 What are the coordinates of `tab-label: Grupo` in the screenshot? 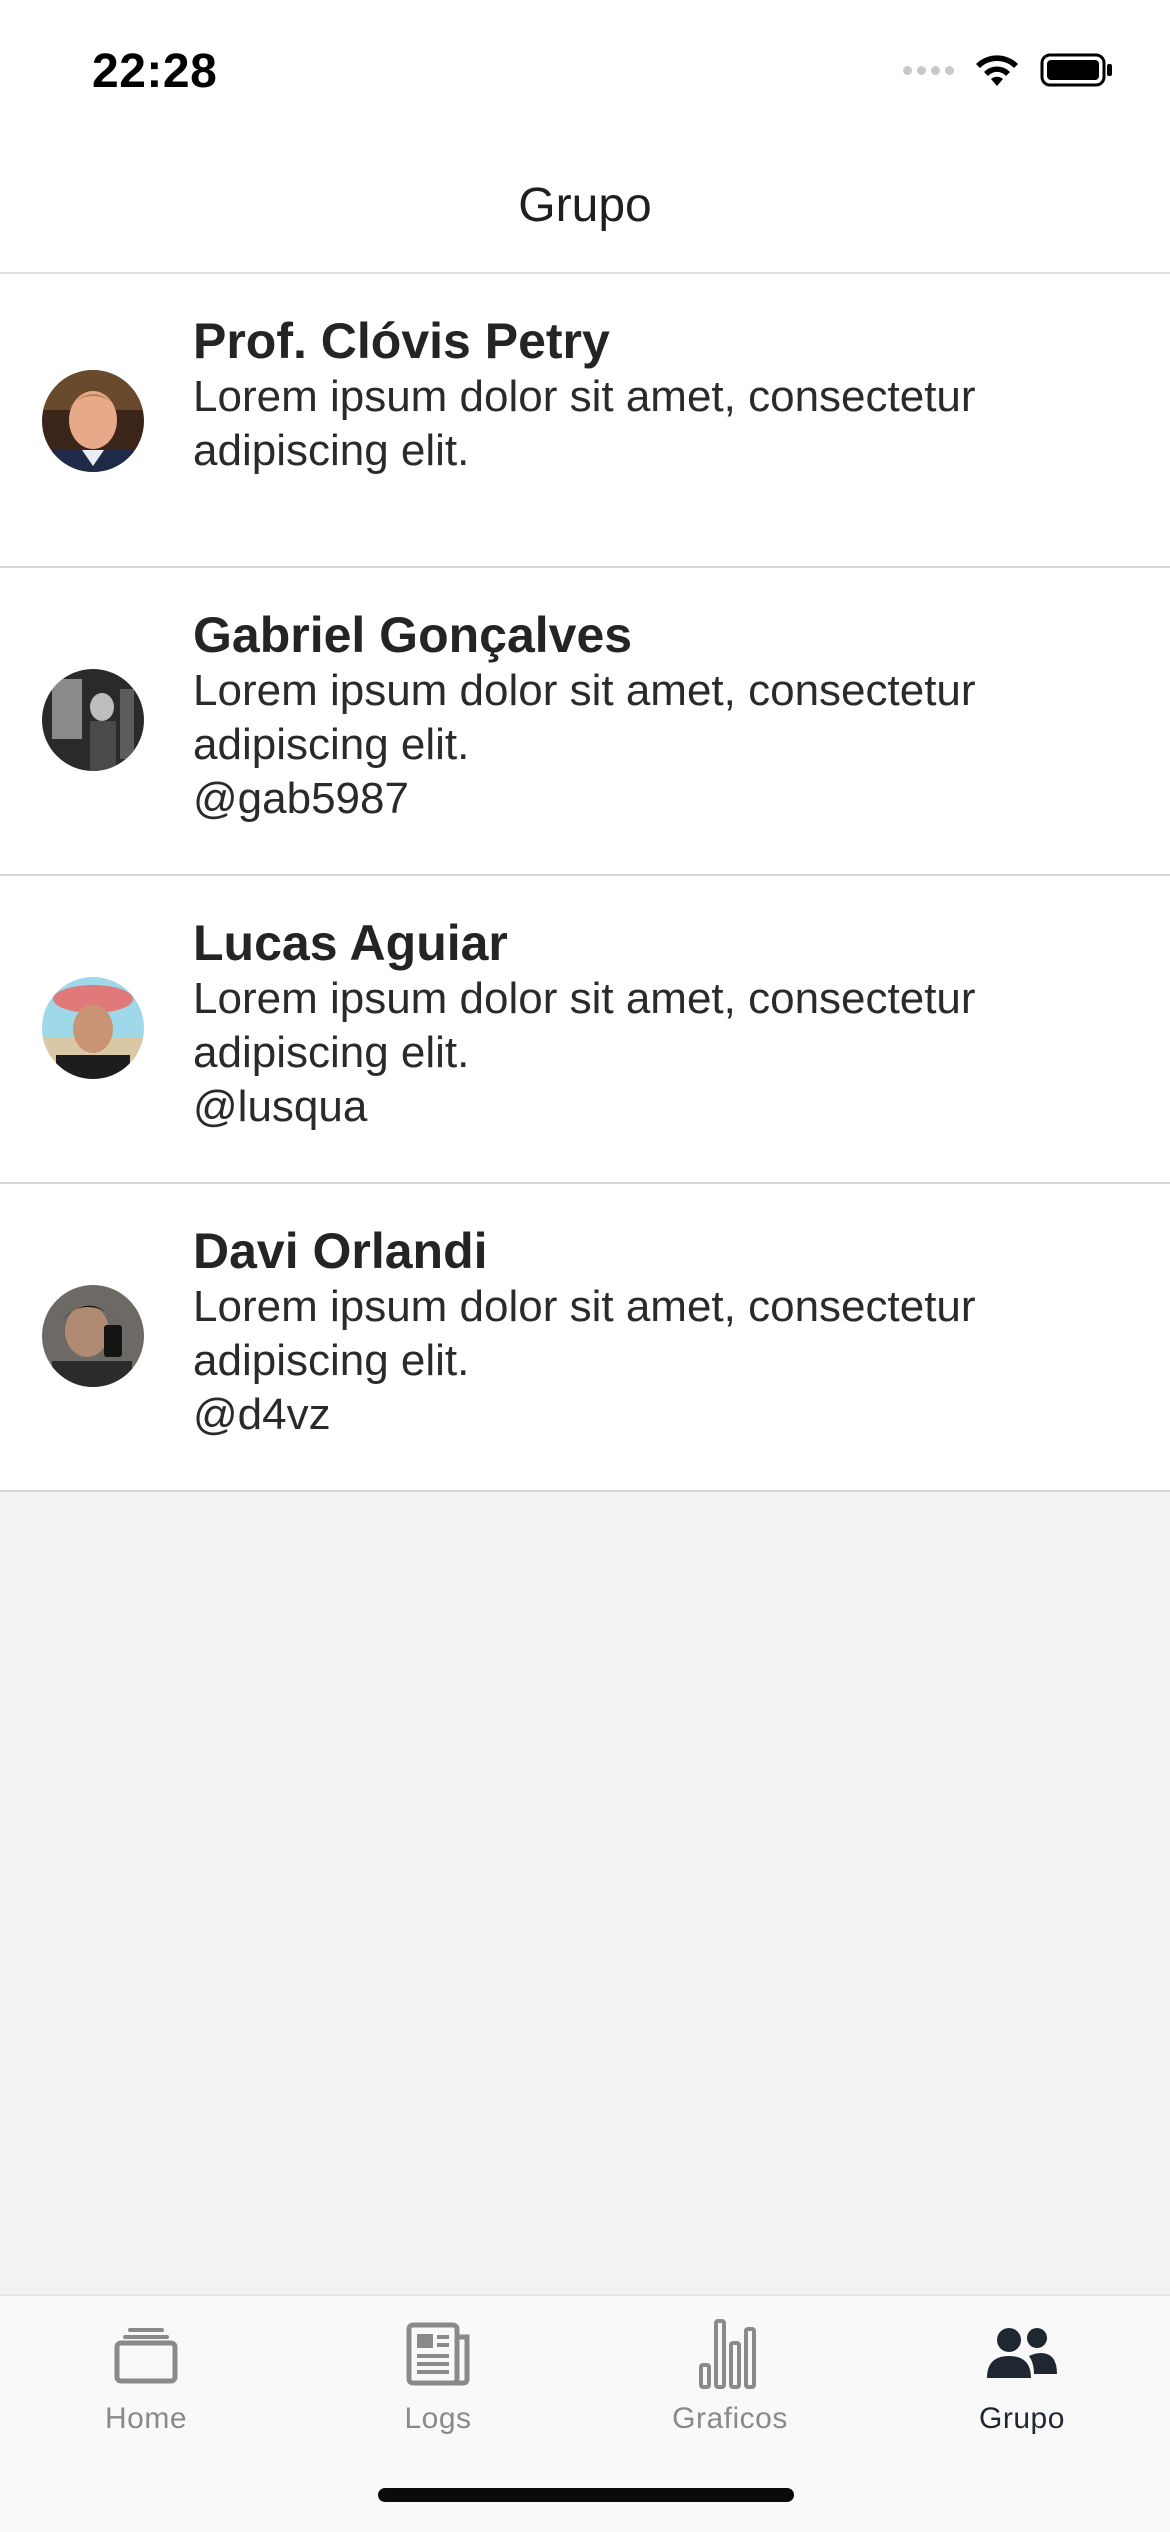 It's located at (1022, 2418).